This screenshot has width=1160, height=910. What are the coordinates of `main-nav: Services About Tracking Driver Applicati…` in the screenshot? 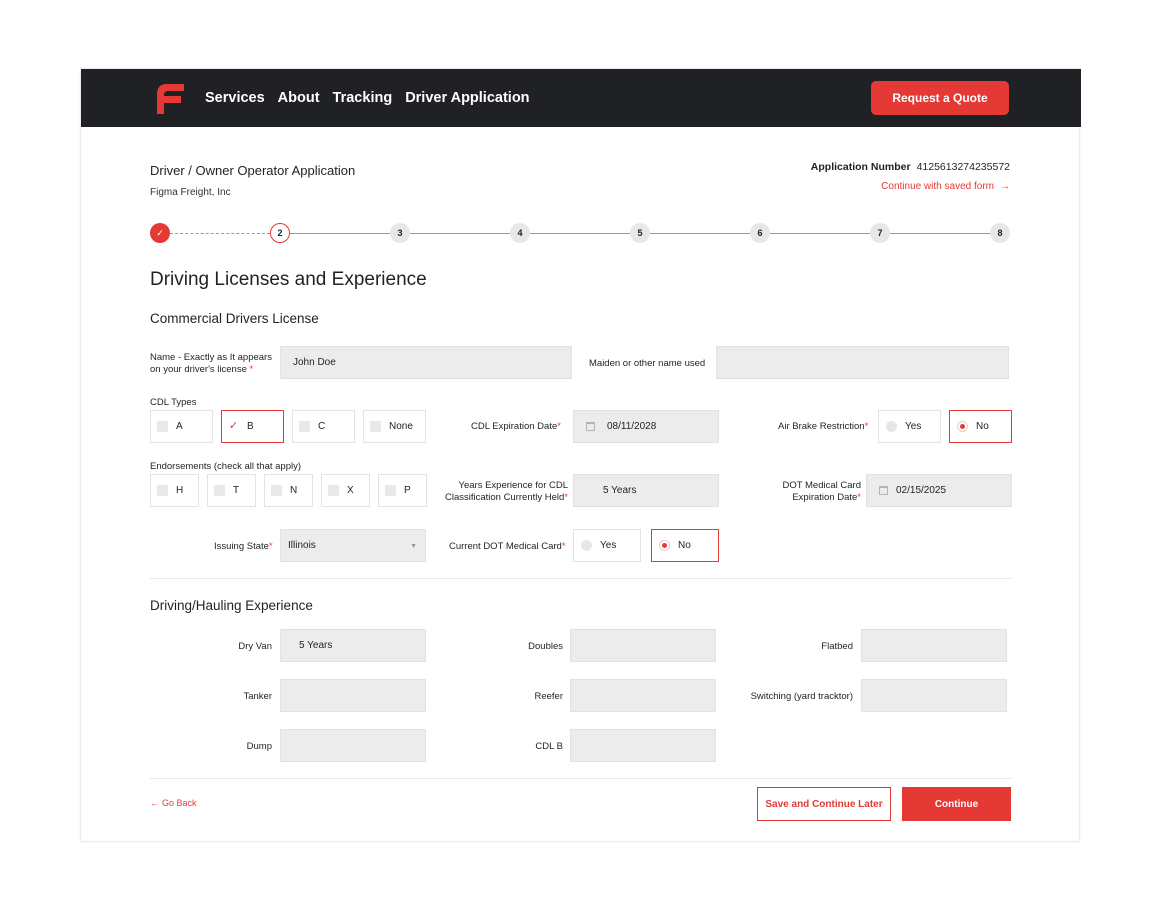 It's located at (367, 98).